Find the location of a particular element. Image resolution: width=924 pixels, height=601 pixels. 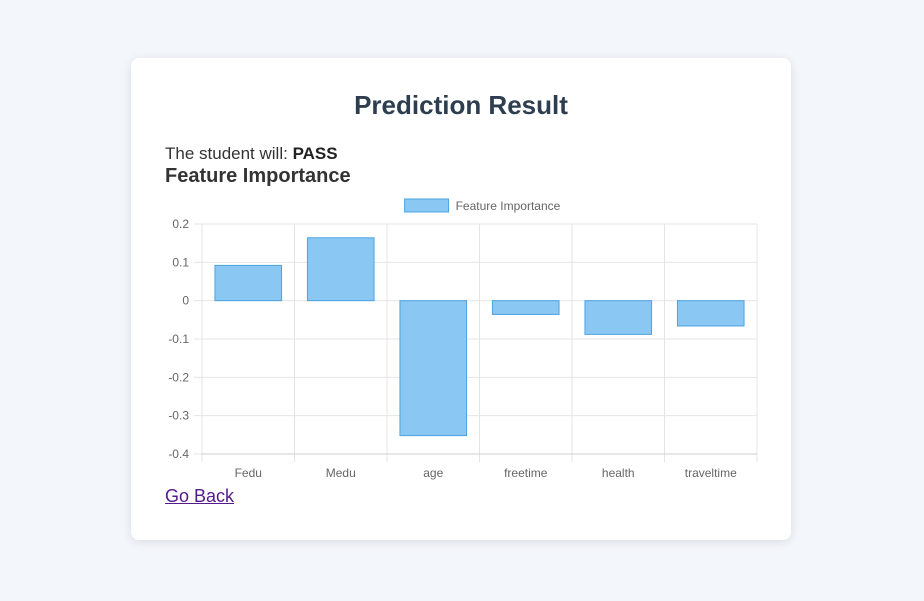

bar-Fedu is located at coordinates (248, 283).